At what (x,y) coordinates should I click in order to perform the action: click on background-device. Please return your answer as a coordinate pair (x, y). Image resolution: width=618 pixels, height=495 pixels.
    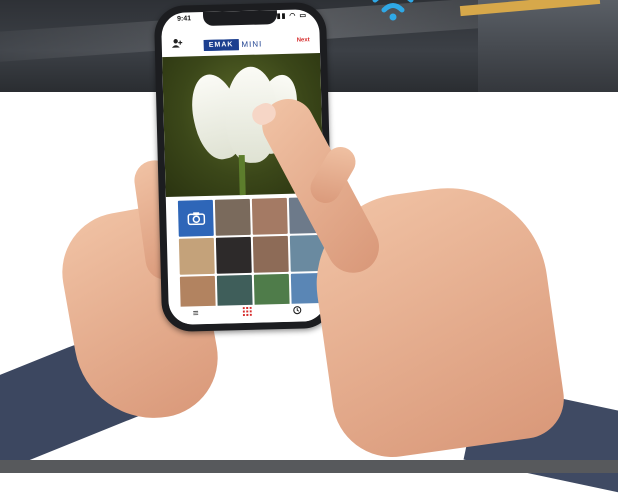
    Looking at the image, I should click on (548, 46).